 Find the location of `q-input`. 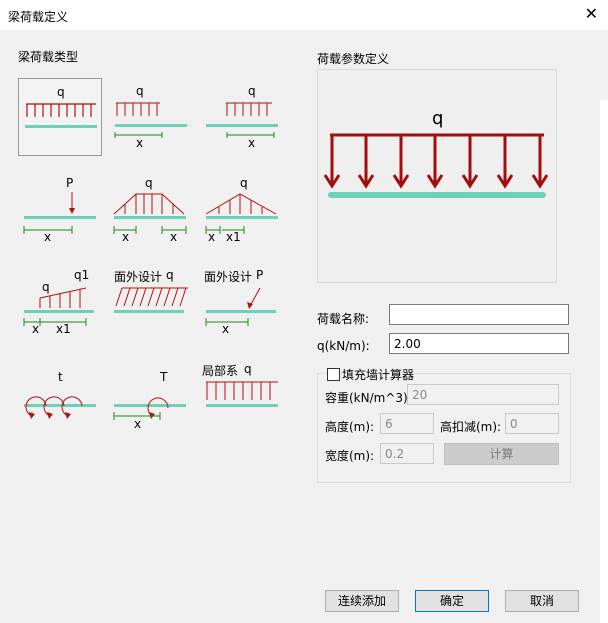

q-input is located at coordinates (479, 343).